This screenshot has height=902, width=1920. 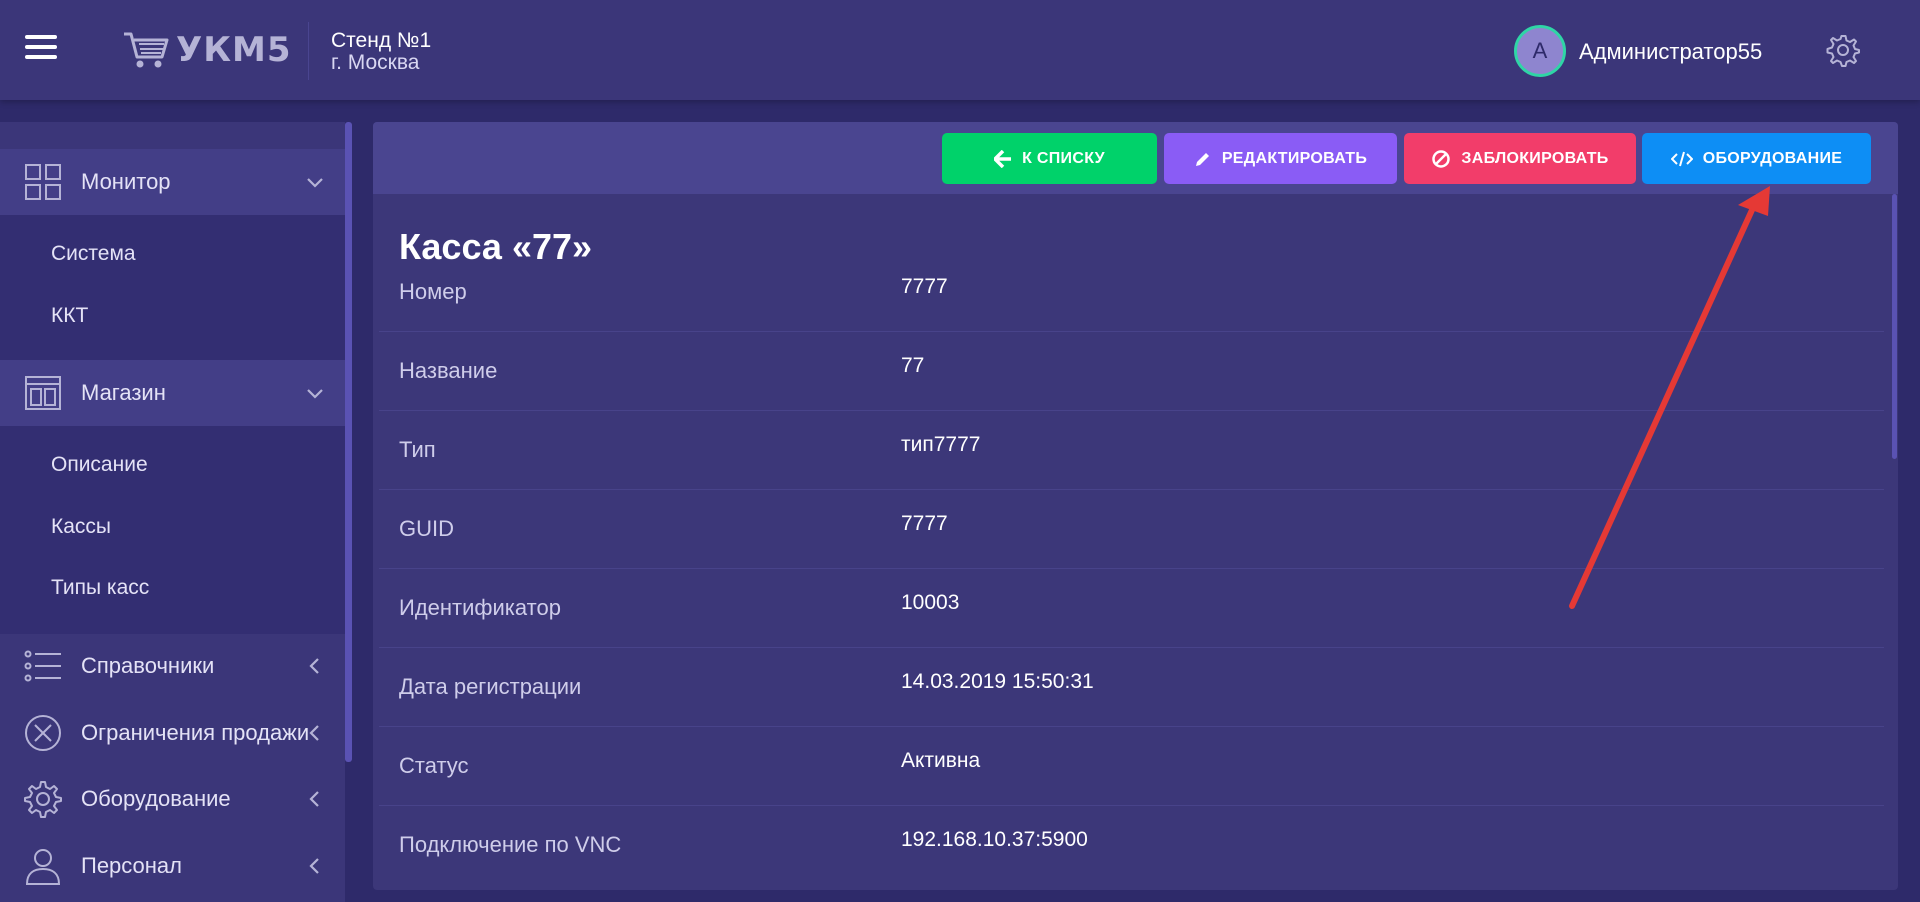 I want to click on sidebar-item-kkt: ККТ, so click(x=69, y=316).